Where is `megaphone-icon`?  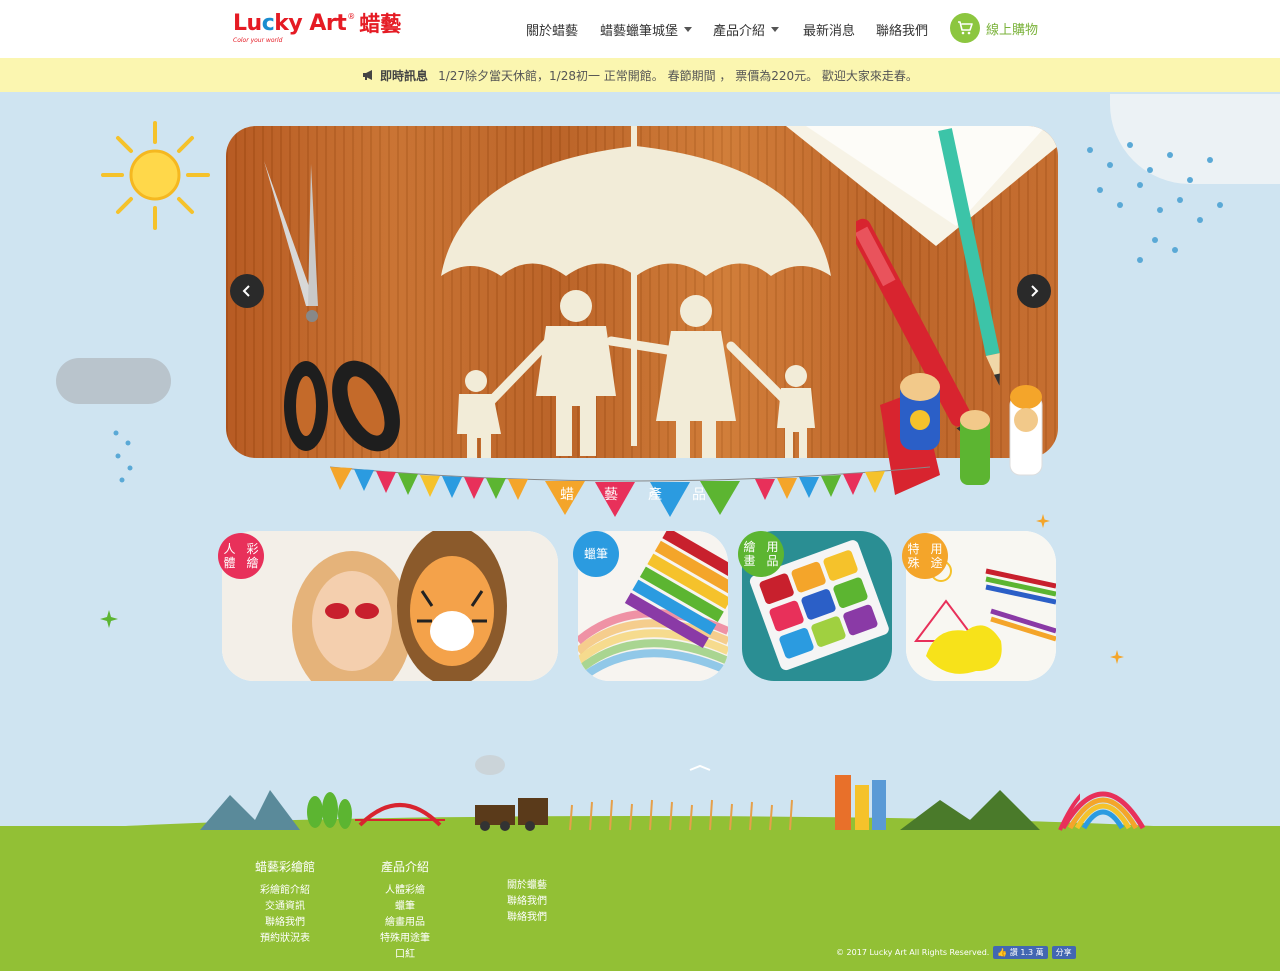 megaphone-icon is located at coordinates (368, 75).